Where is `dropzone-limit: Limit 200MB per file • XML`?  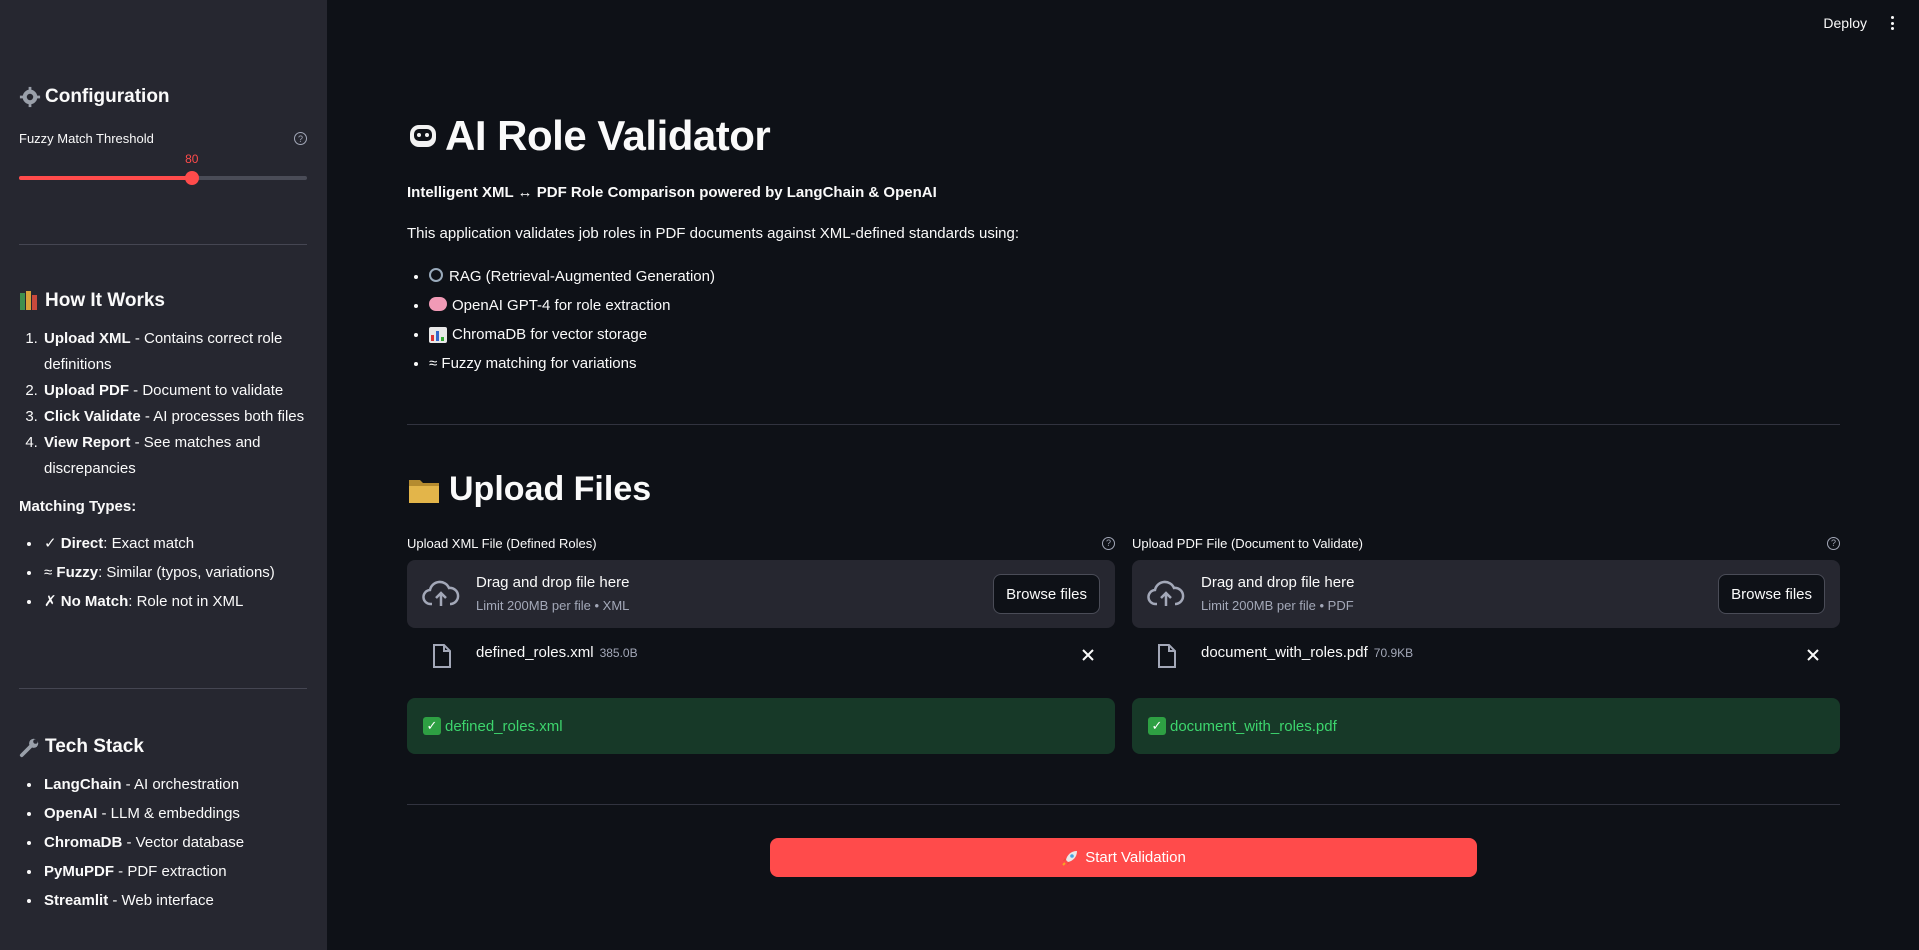 dropzone-limit: Limit 200MB per file • XML is located at coordinates (553, 605).